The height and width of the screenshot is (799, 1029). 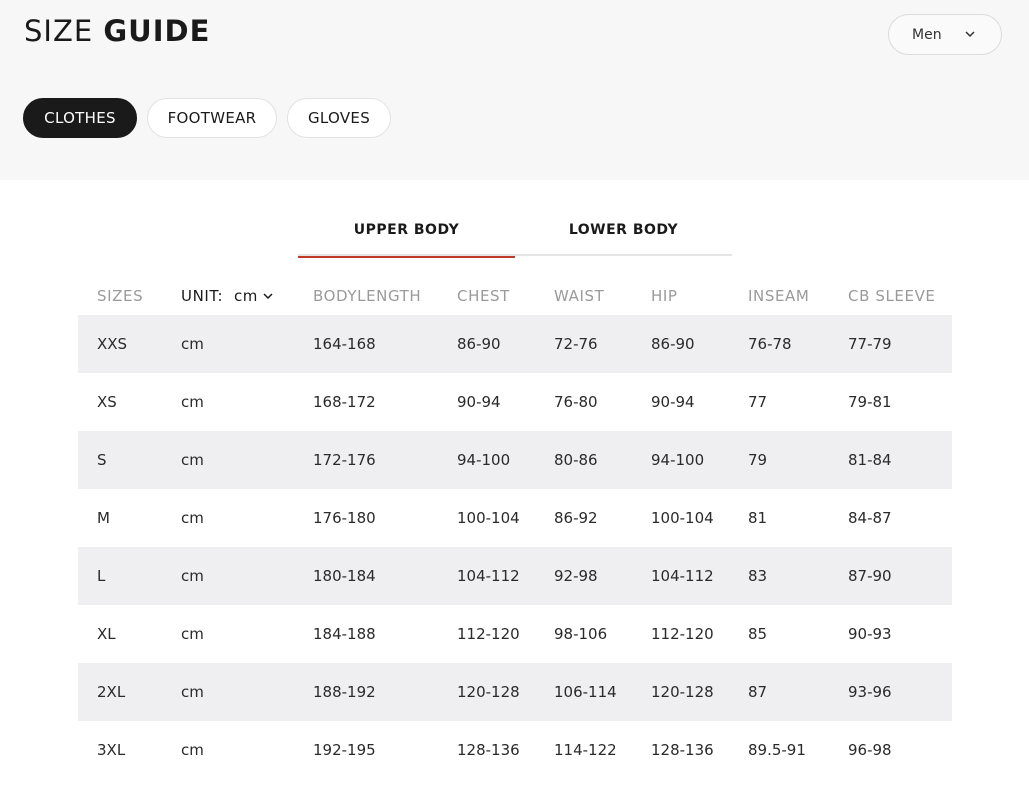 What do you see at coordinates (101, 576) in the screenshot?
I see `cell-size: L` at bounding box center [101, 576].